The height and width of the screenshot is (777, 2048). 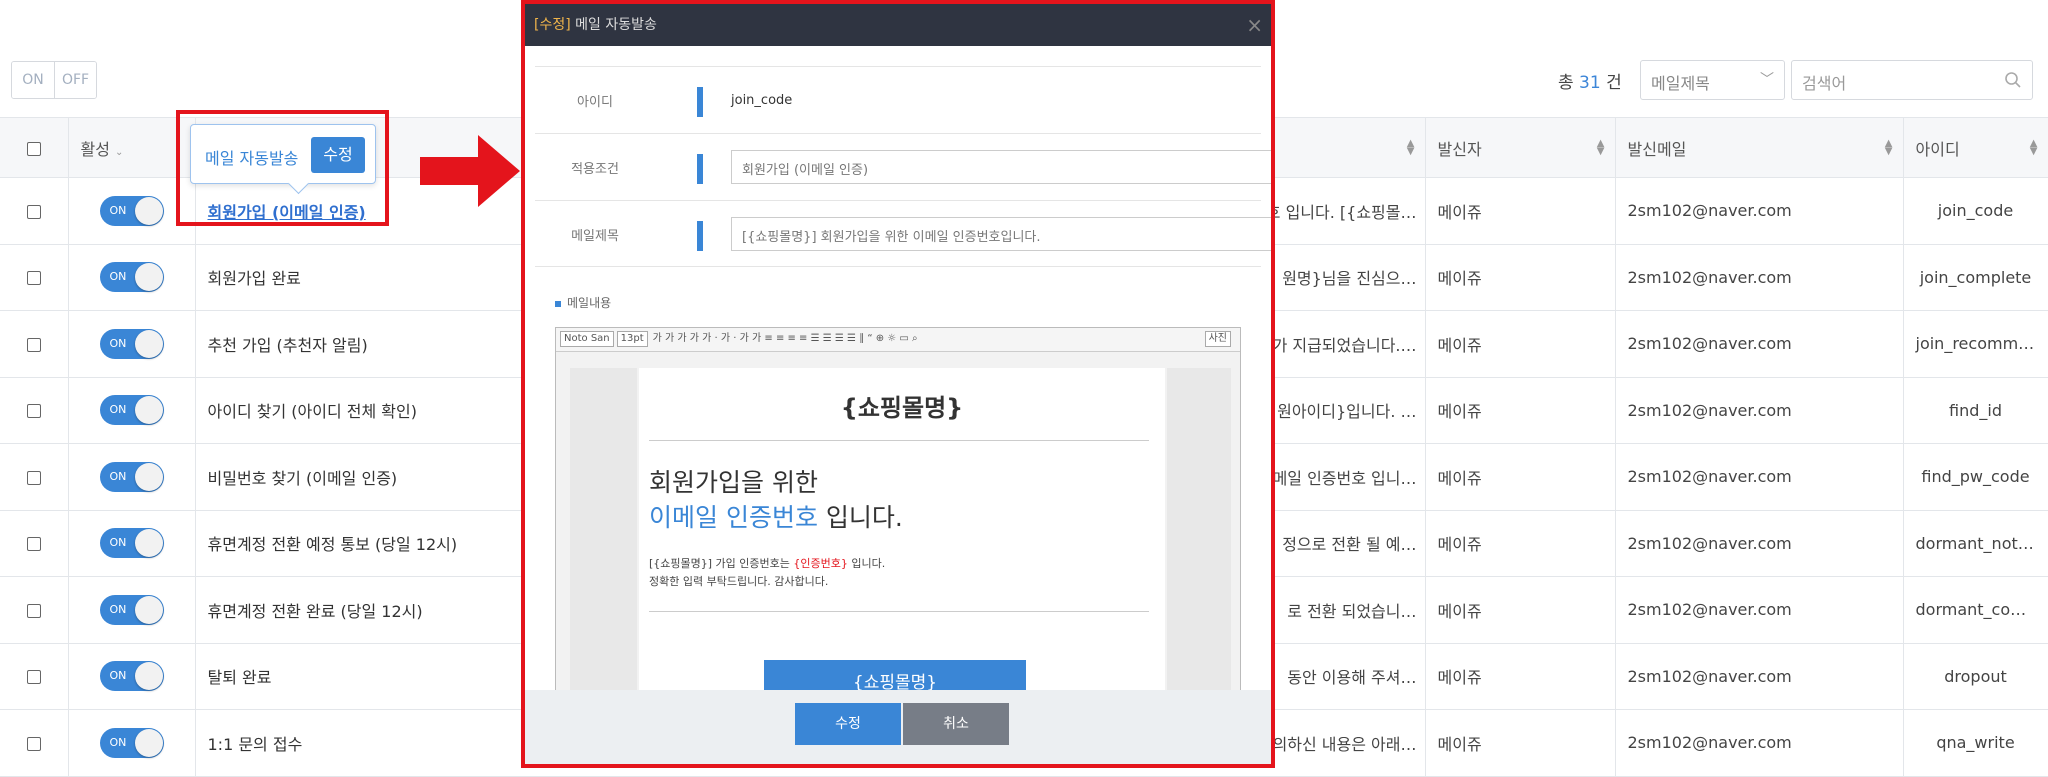 I want to click on mail-name-link: 탈퇴 완료, so click(x=240, y=677).